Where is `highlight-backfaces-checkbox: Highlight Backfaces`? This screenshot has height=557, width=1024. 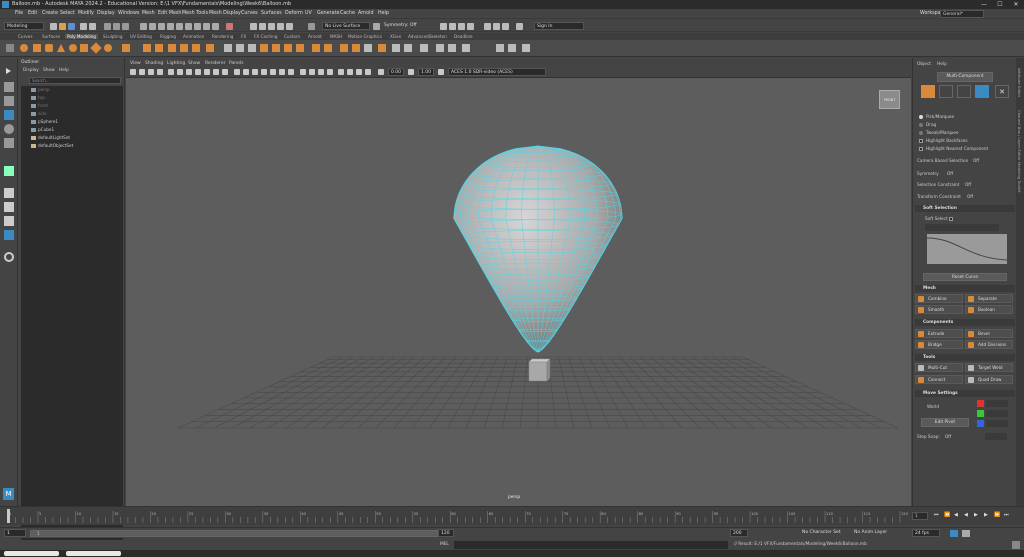
highlight-backfaces-checkbox: Highlight Backfaces is located at coordinates (943, 140).